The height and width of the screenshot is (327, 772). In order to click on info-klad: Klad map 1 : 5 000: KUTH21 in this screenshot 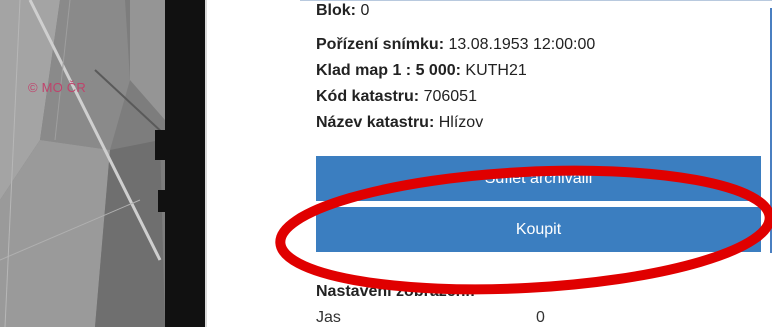, I will do `click(421, 71)`.